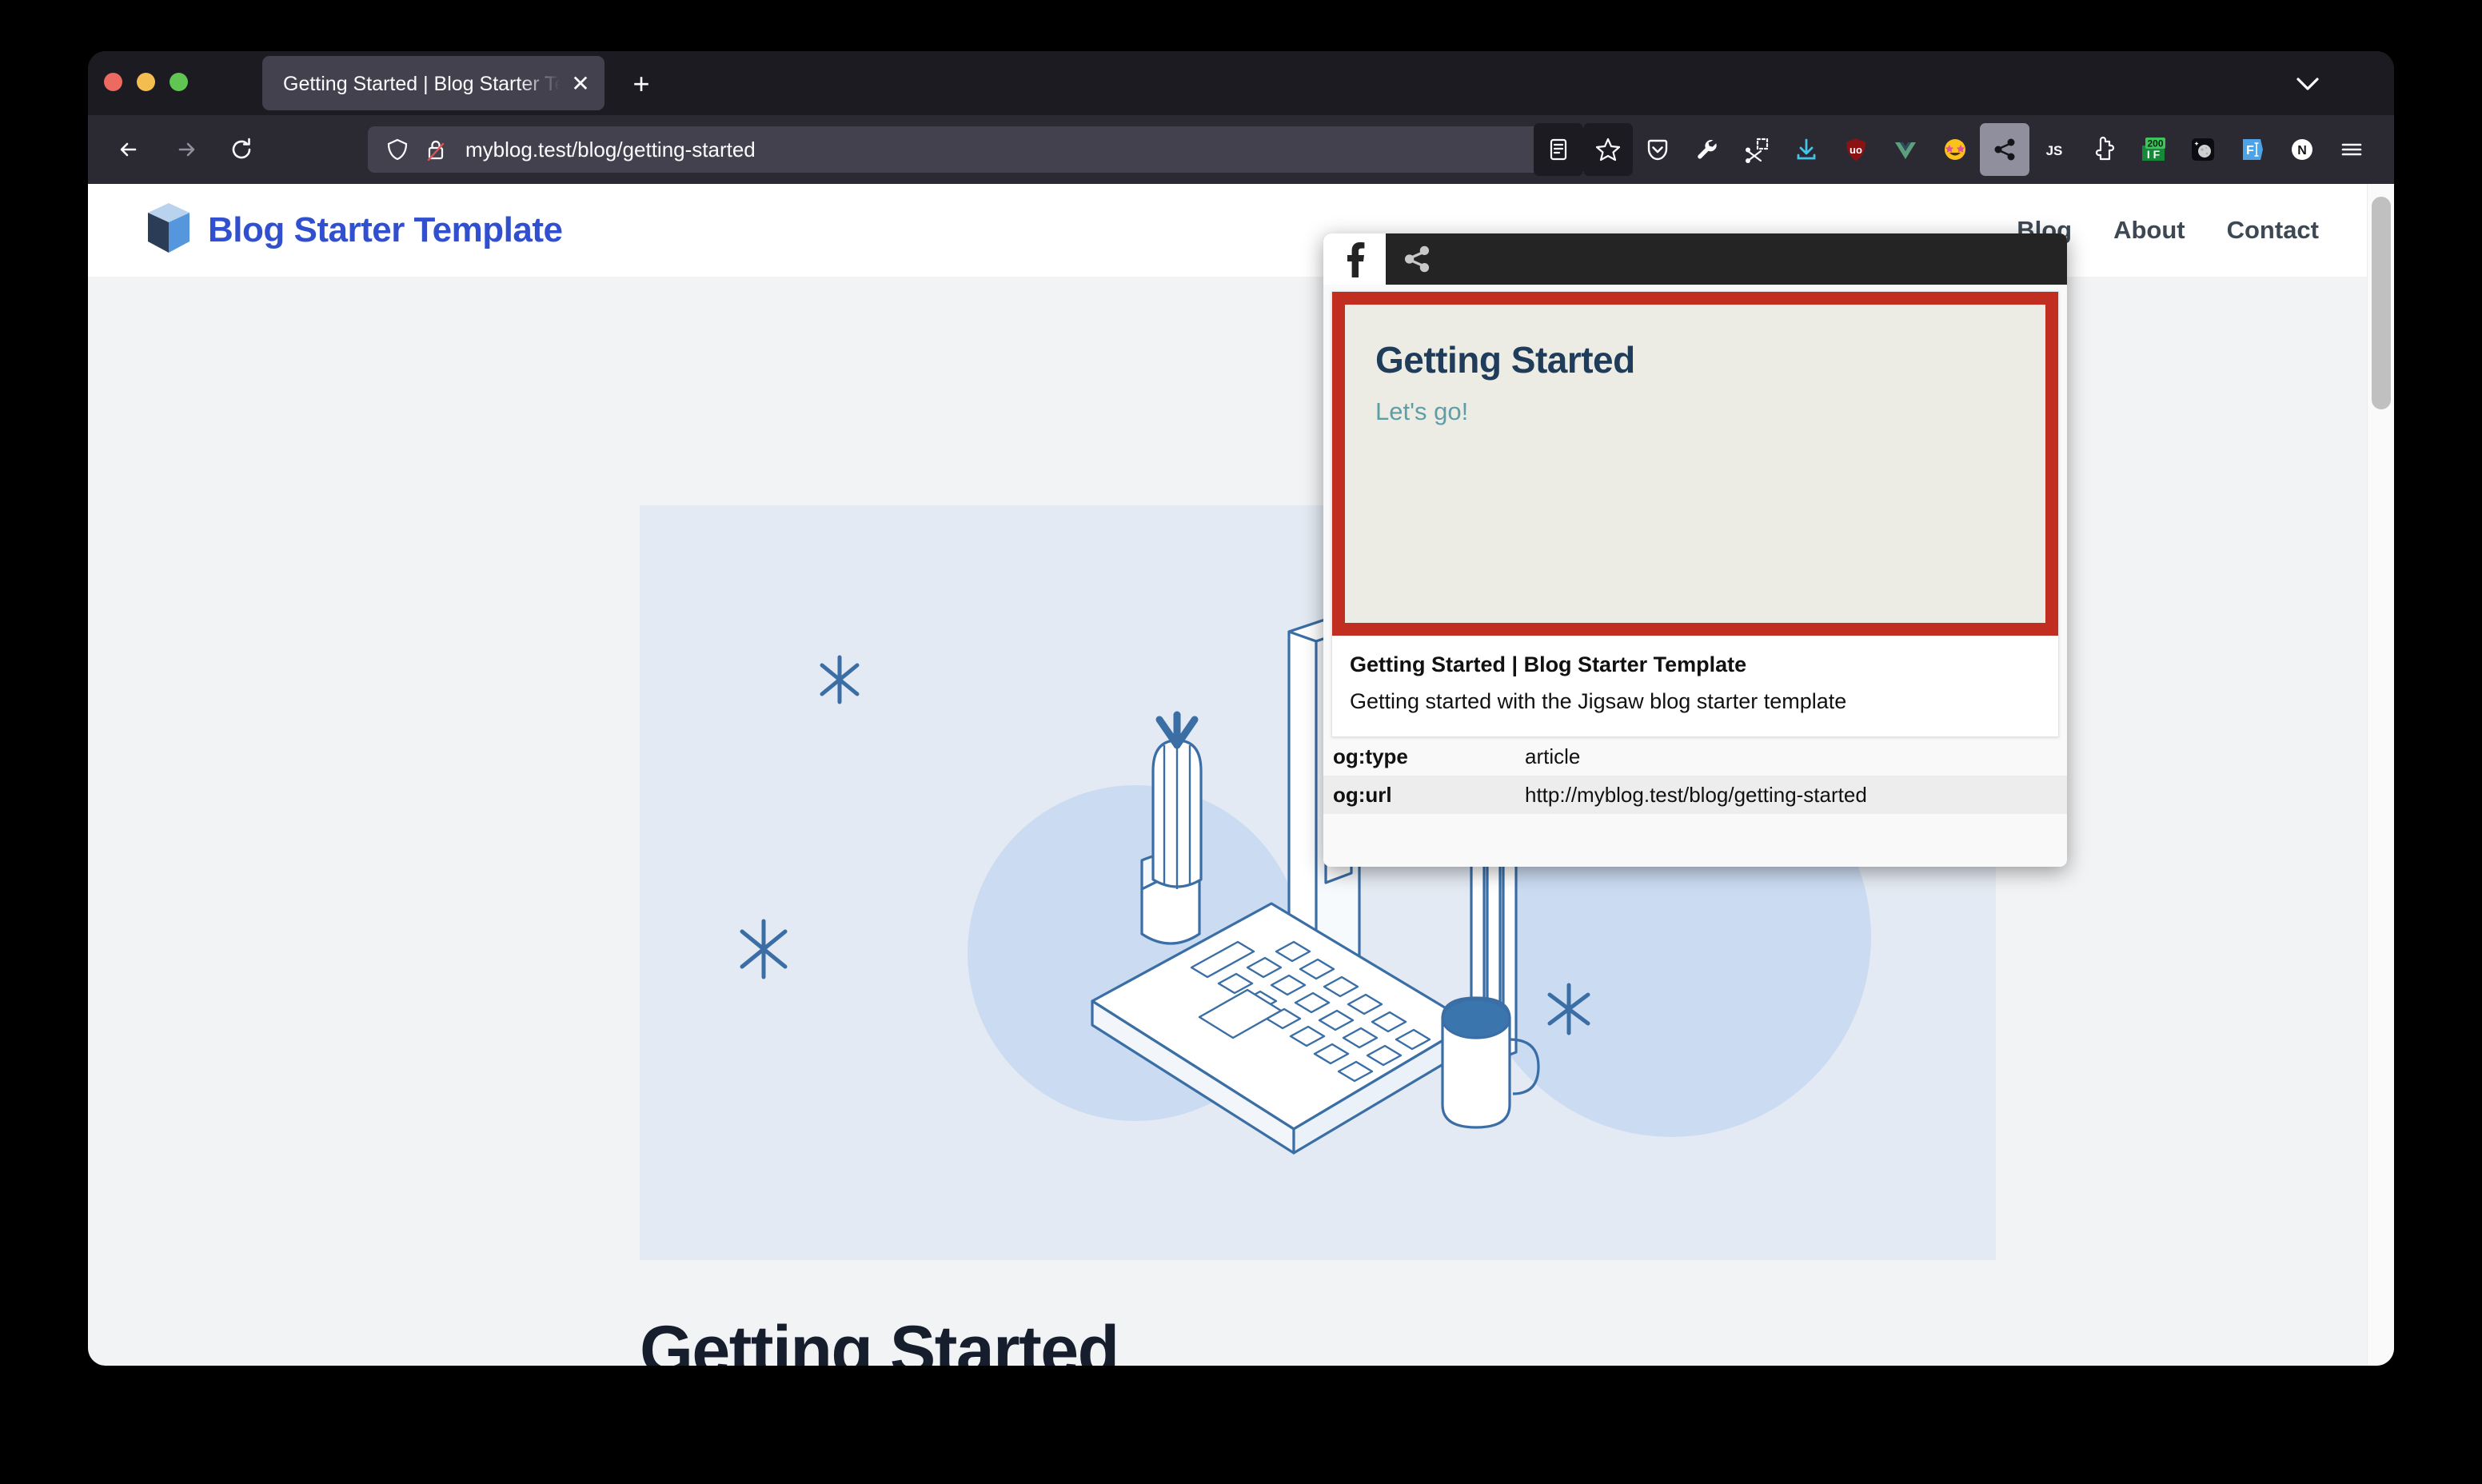 The height and width of the screenshot is (1484, 2482). I want to click on svg-text: JS, so click(2054, 150).